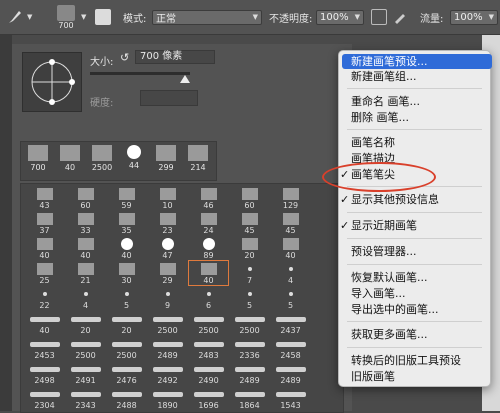 The image size is (500, 413). What do you see at coordinates (38, 161) in the screenshot?
I see `recent-brush: 700` at bounding box center [38, 161].